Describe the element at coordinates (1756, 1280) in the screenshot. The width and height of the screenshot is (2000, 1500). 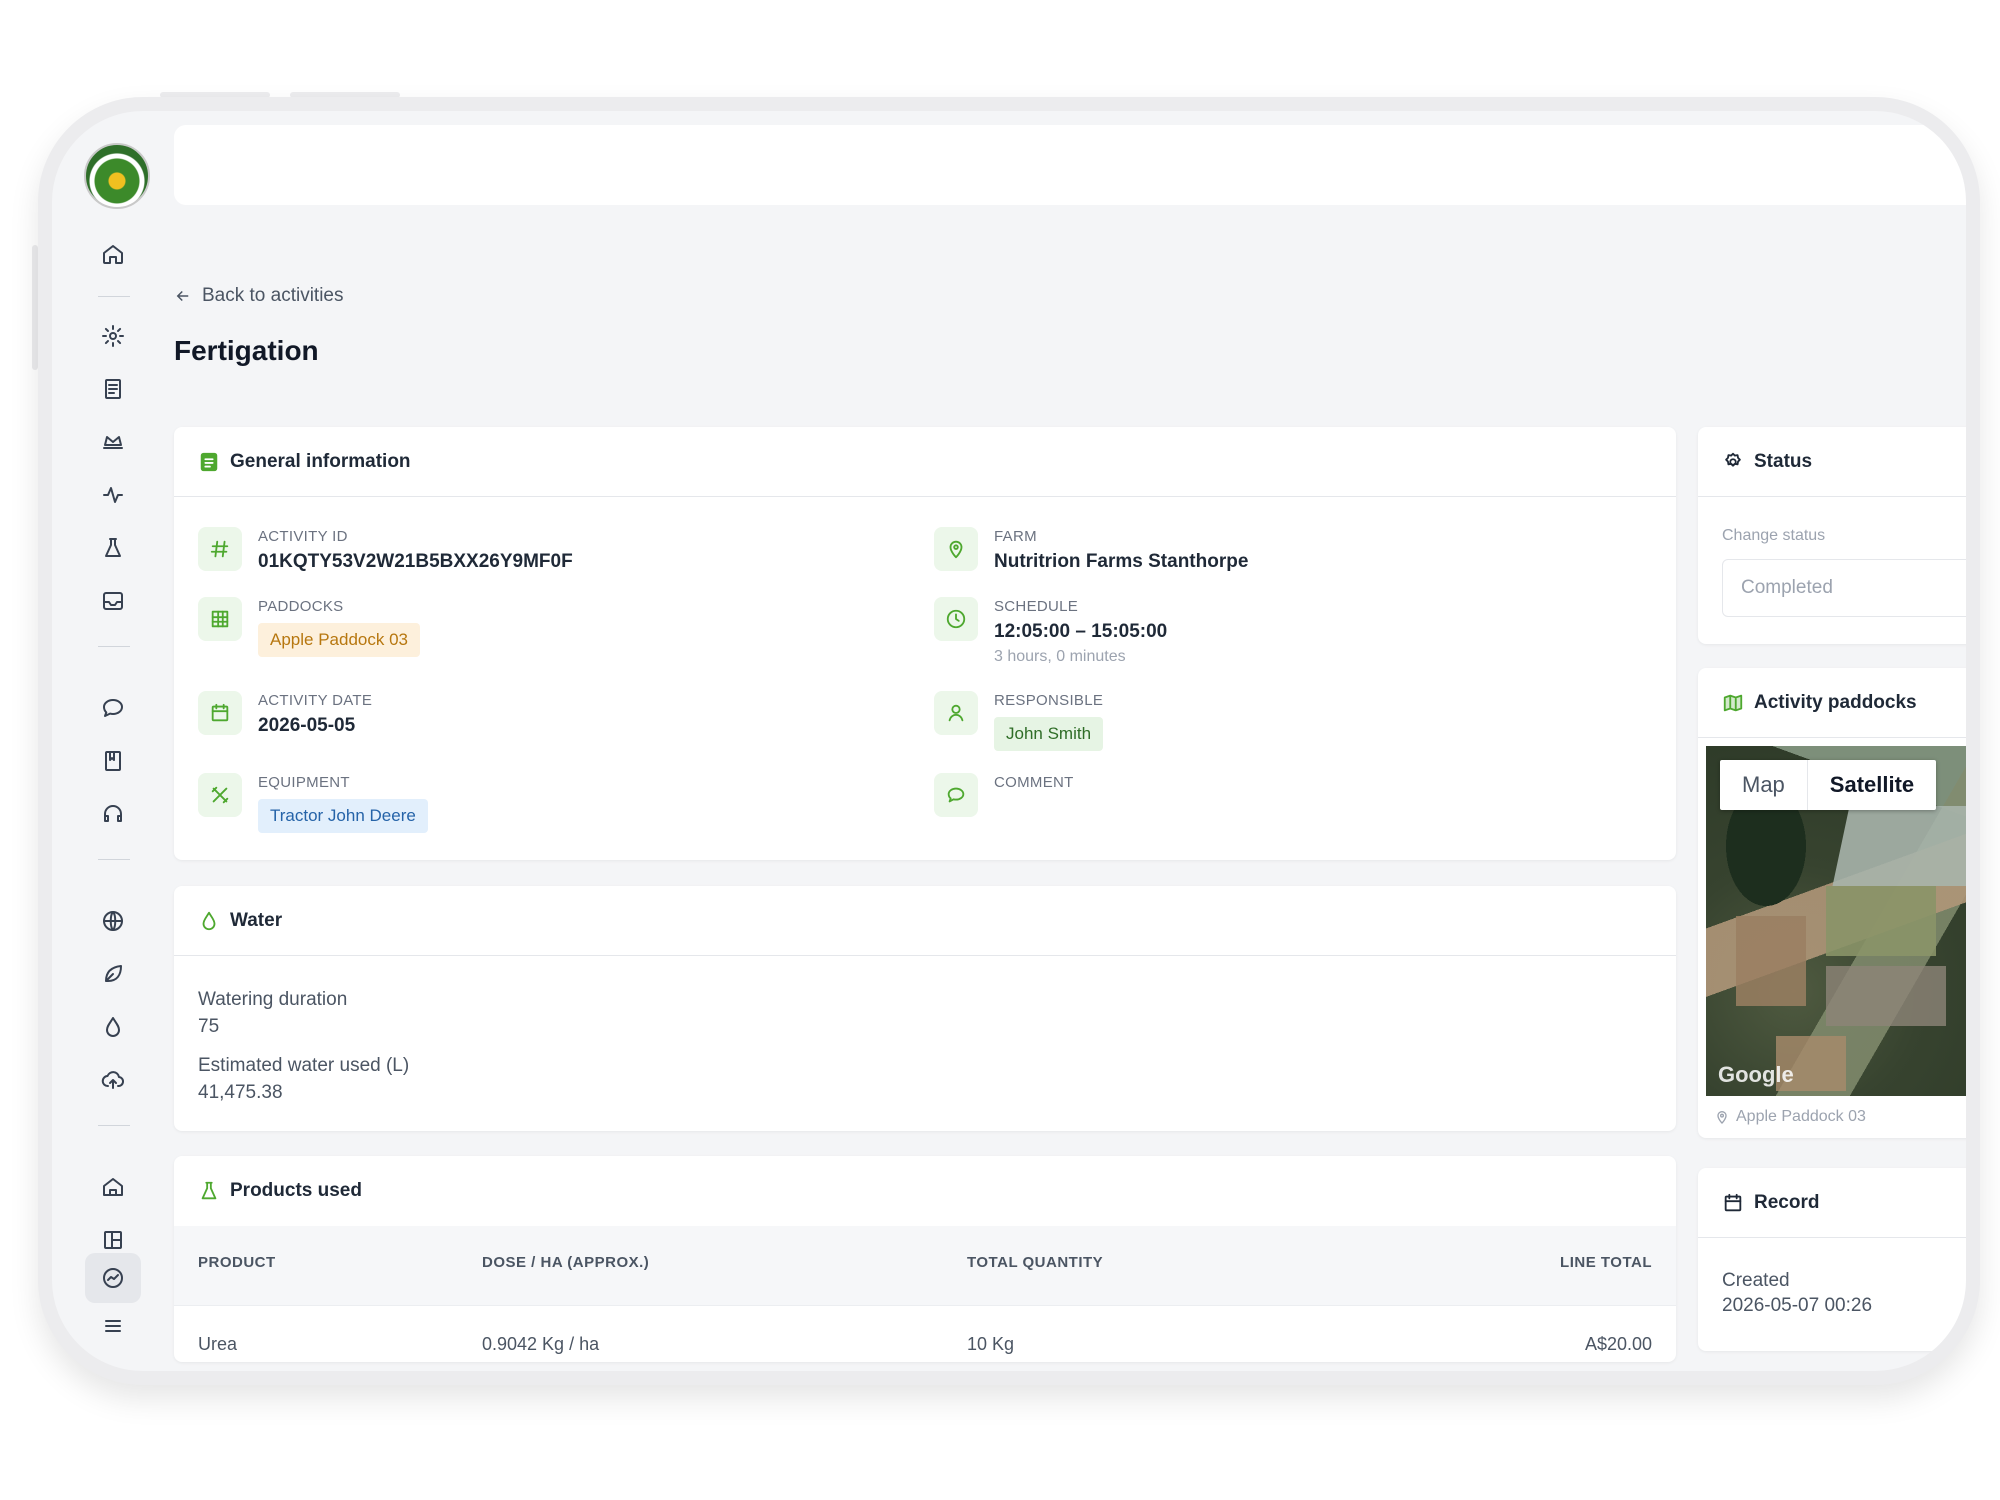
I see `created-label: Created` at that location.